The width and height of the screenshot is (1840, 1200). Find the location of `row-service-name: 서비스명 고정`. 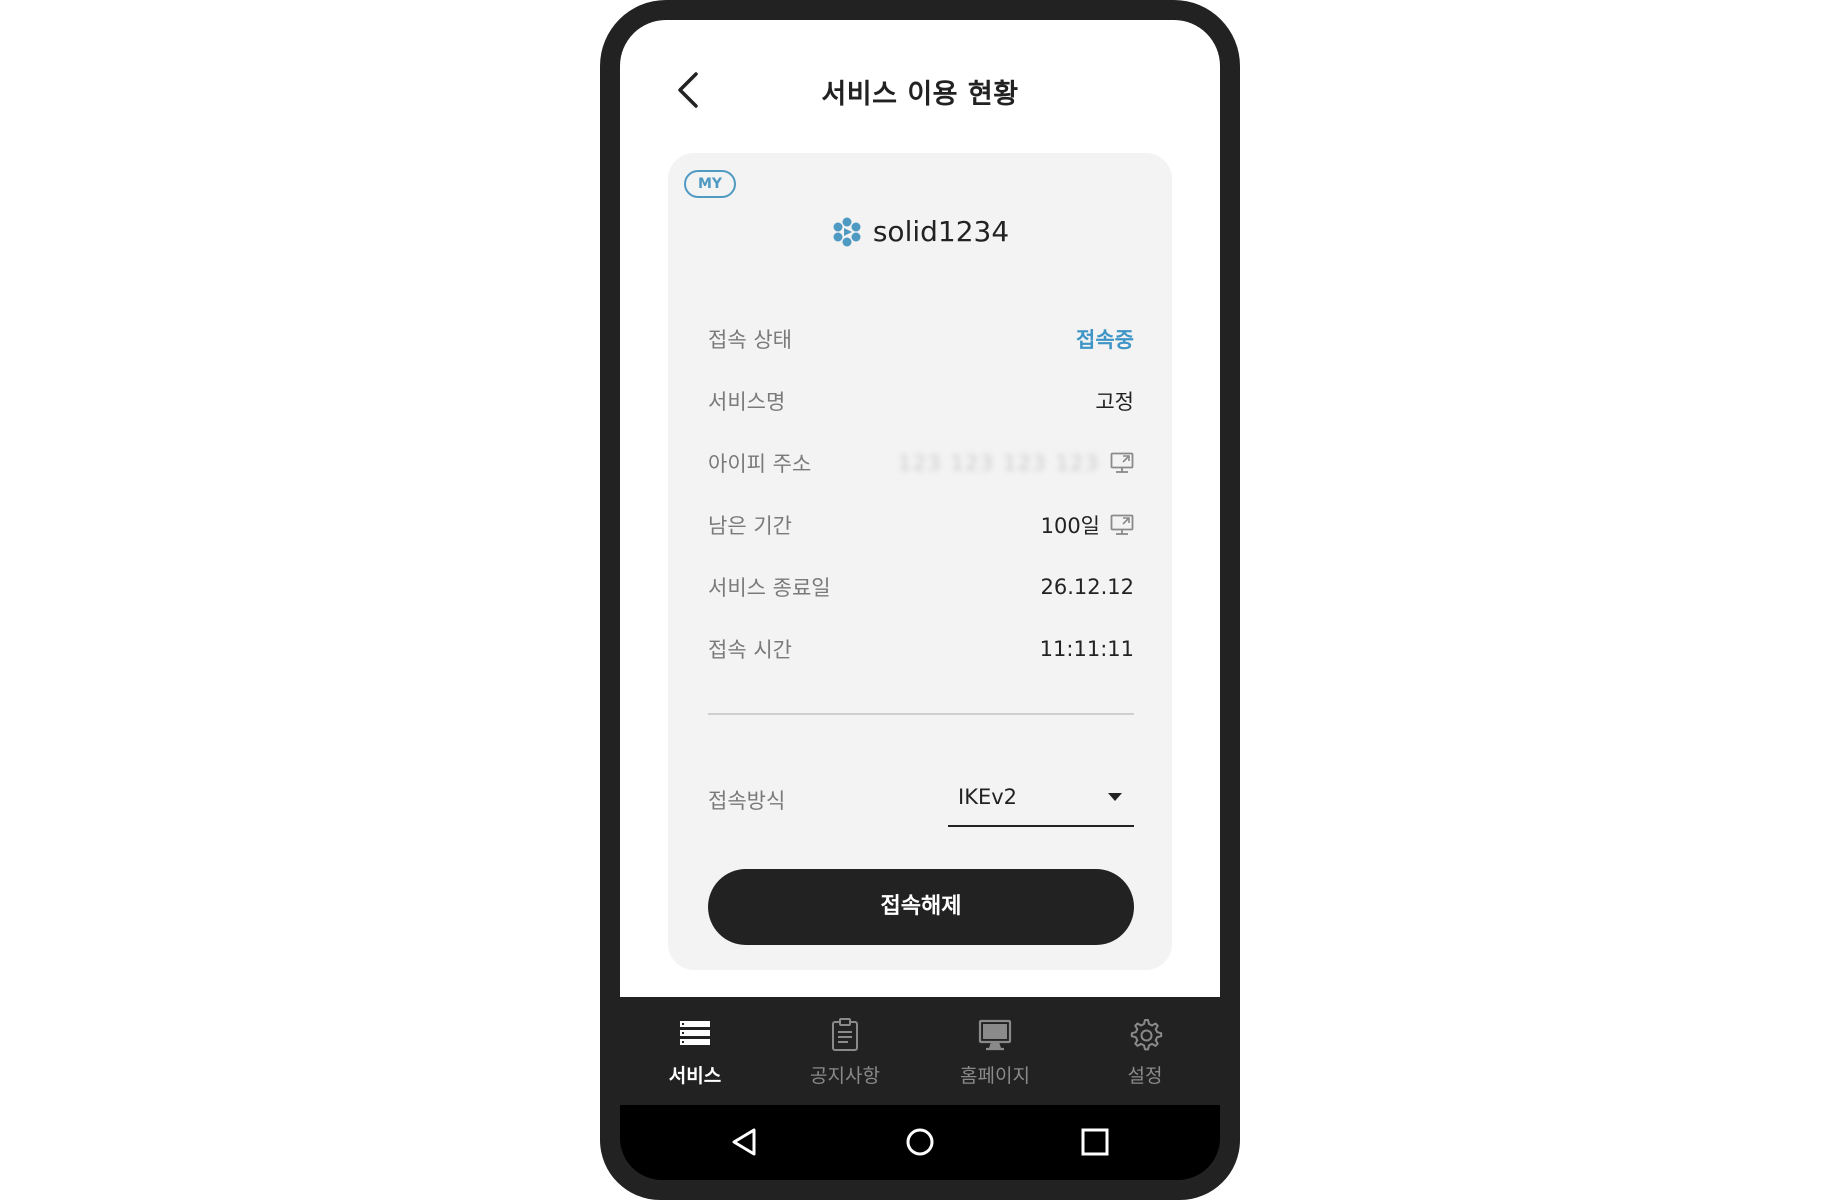

row-service-name: 서비스명 고정 is located at coordinates (921, 401).